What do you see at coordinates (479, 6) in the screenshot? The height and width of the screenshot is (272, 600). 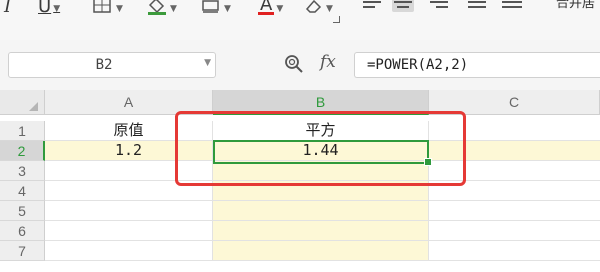 I see `distribute-button` at bounding box center [479, 6].